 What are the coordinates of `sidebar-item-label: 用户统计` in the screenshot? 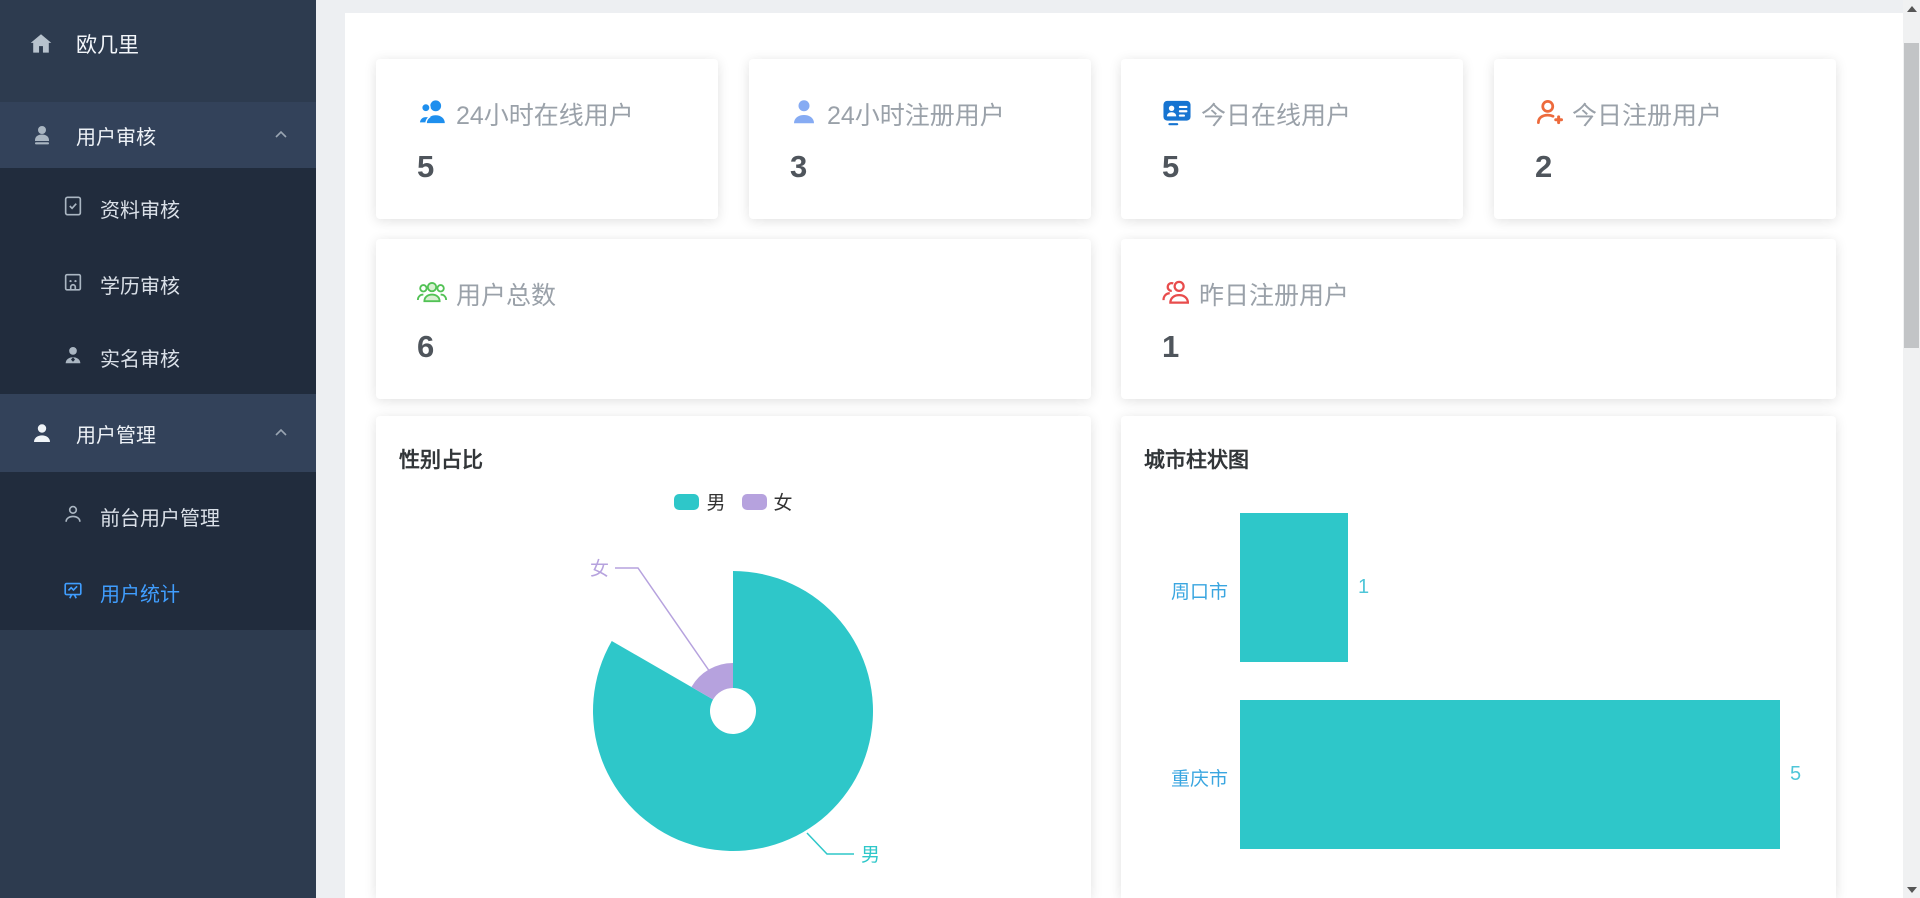 It's located at (140, 594).